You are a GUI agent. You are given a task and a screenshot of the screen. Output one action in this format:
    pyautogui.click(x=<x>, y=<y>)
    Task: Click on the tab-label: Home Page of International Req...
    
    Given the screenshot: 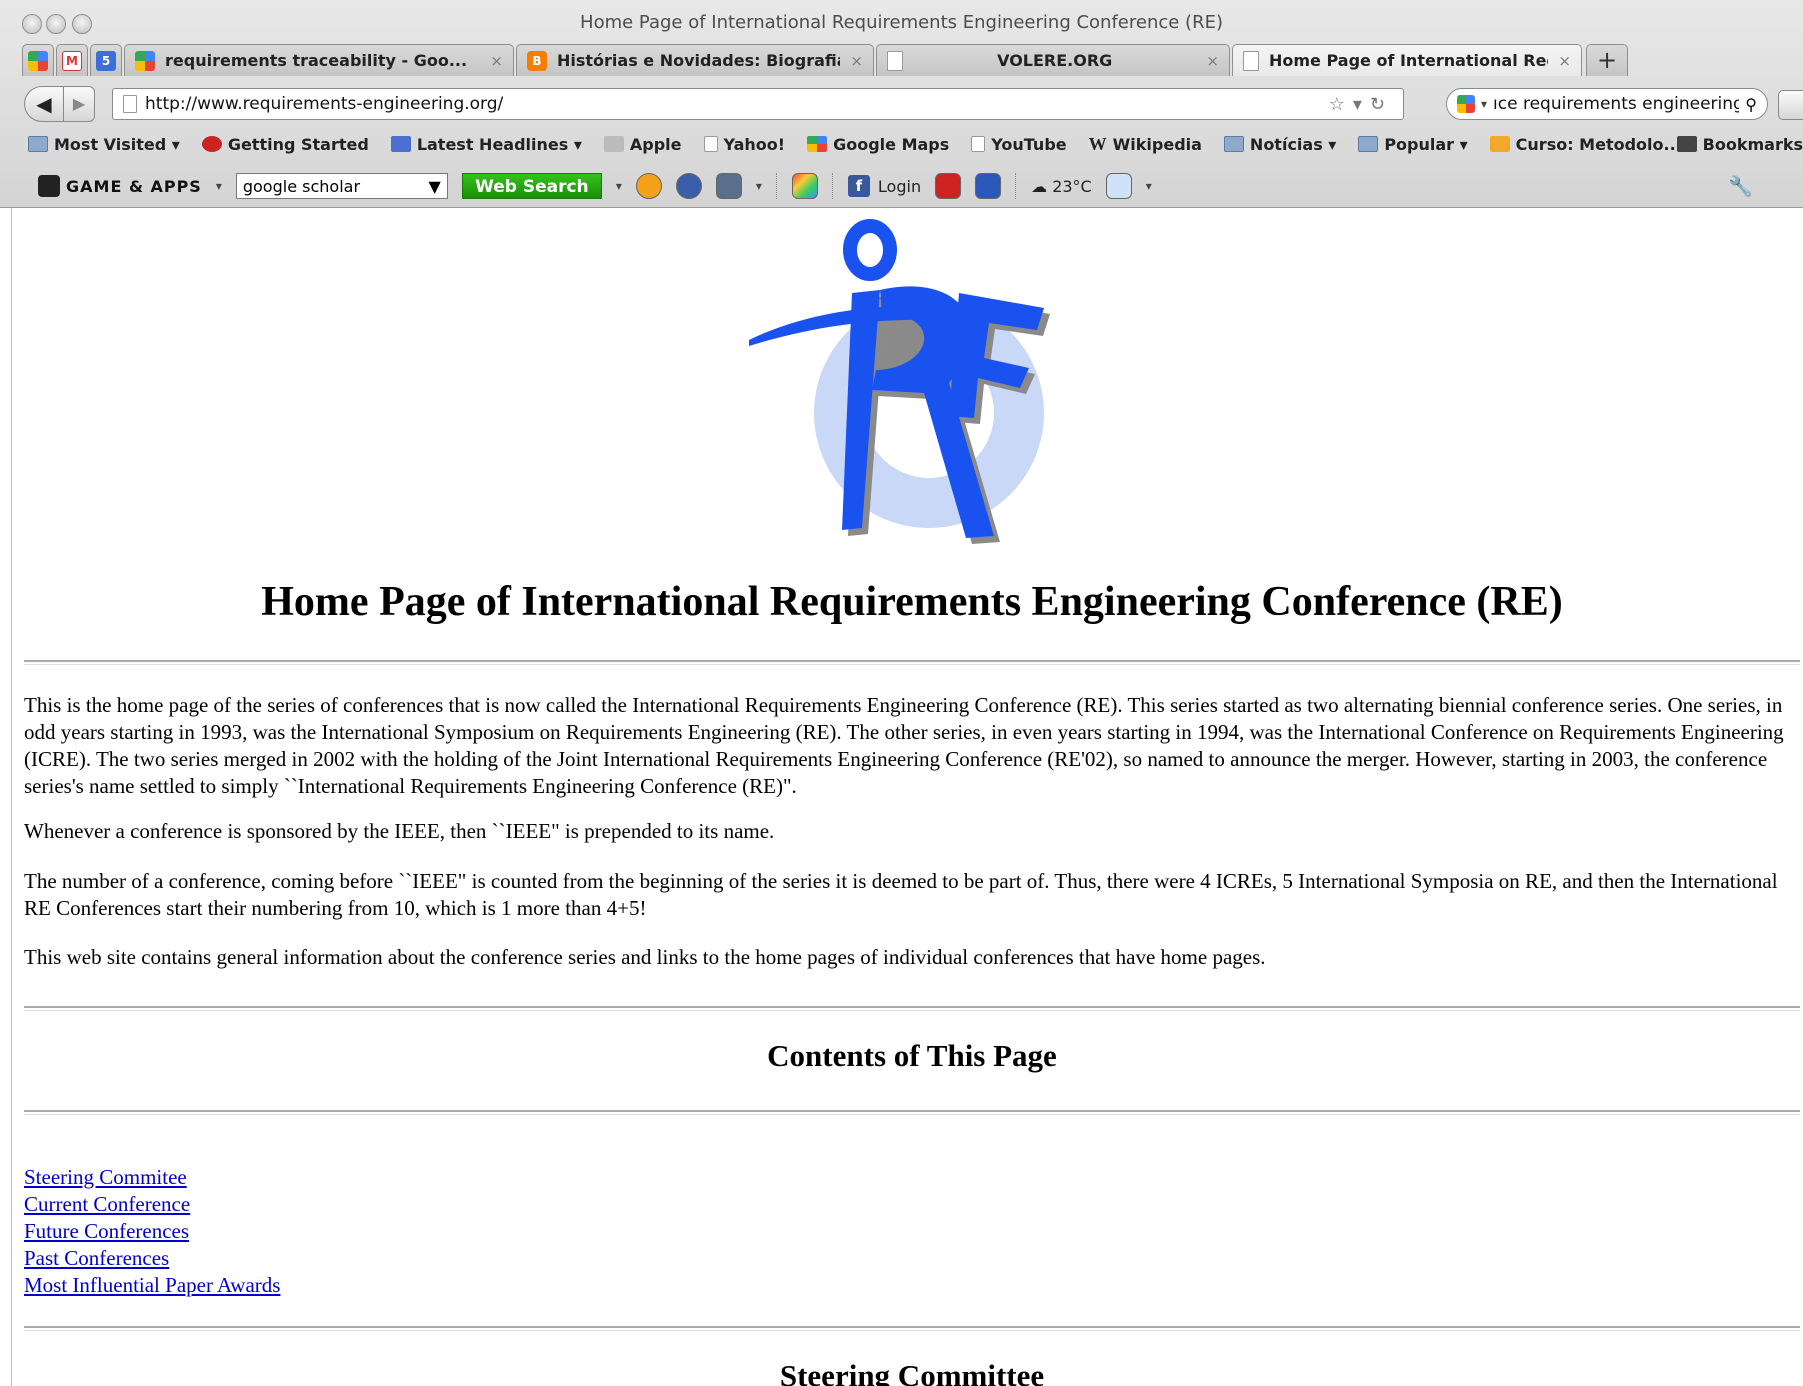 What is the action you would take?
    pyautogui.click(x=1409, y=60)
    